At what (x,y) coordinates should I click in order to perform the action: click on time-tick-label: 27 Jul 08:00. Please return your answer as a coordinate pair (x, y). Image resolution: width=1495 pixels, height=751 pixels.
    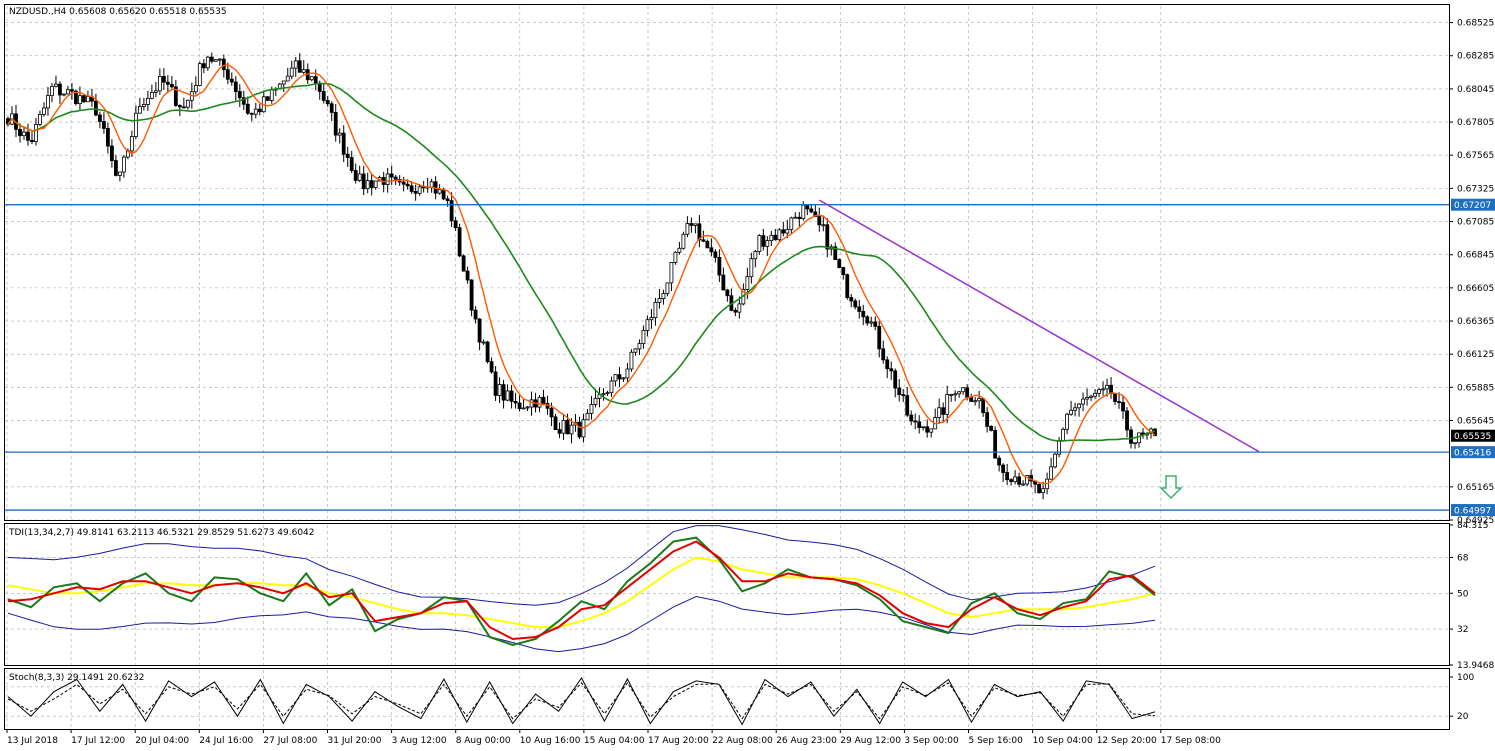
    Looking at the image, I should click on (290, 741).